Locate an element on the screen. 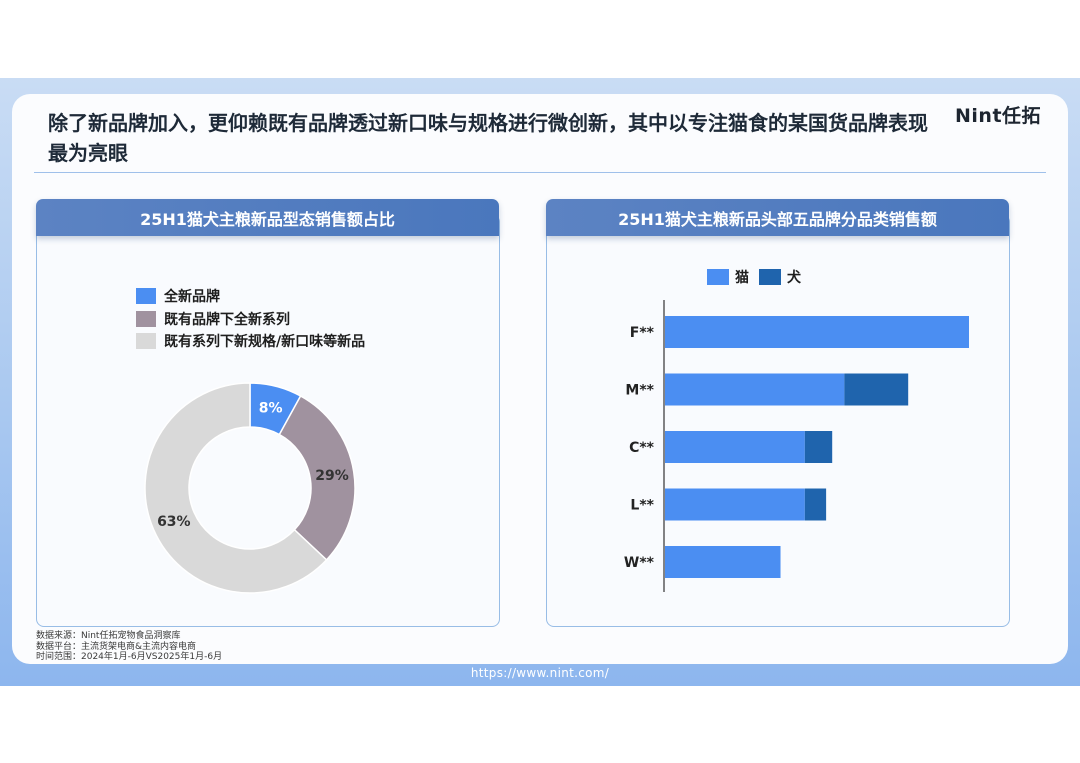 This screenshot has height=763, width=1080. footnote-source: 数据来源：Nint任拓宠物食品洞察库 is located at coordinates (108, 636).